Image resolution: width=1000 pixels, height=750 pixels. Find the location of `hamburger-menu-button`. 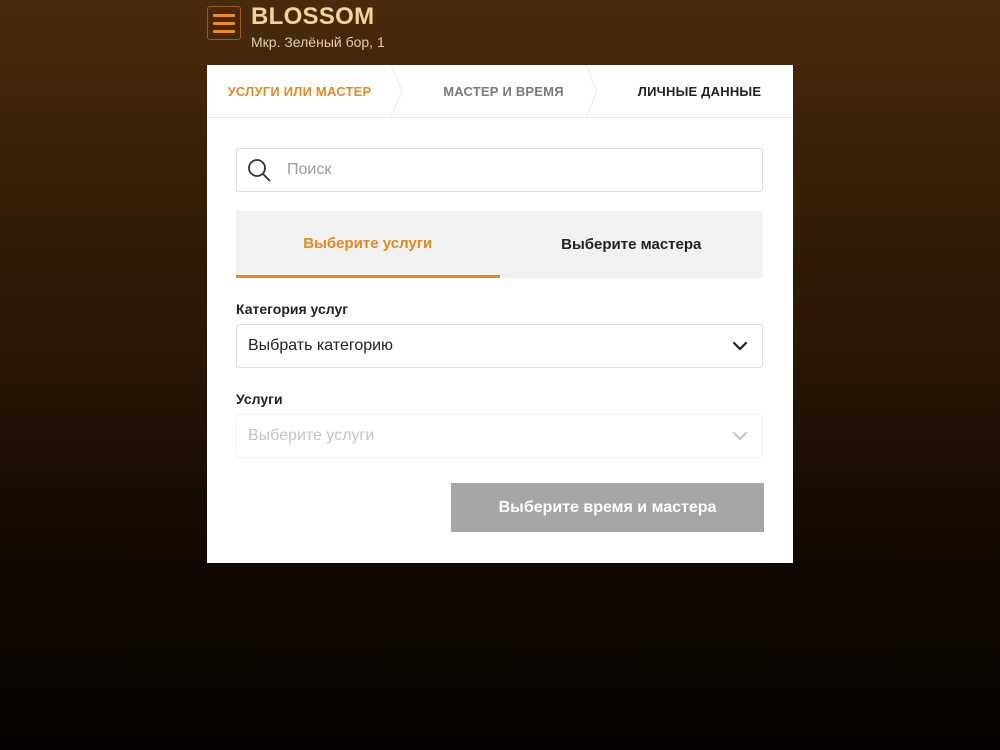

hamburger-menu-button is located at coordinates (224, 23).